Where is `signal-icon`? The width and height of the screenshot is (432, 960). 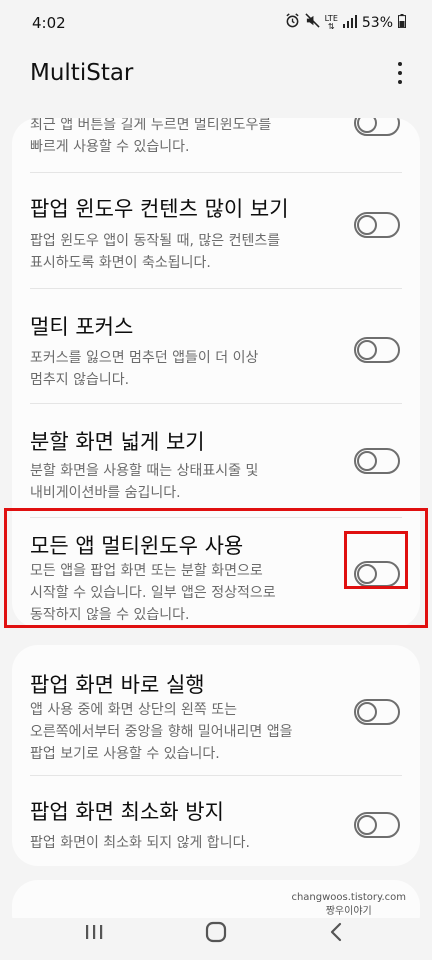 signal-icon is located at coordinates (349, 23).